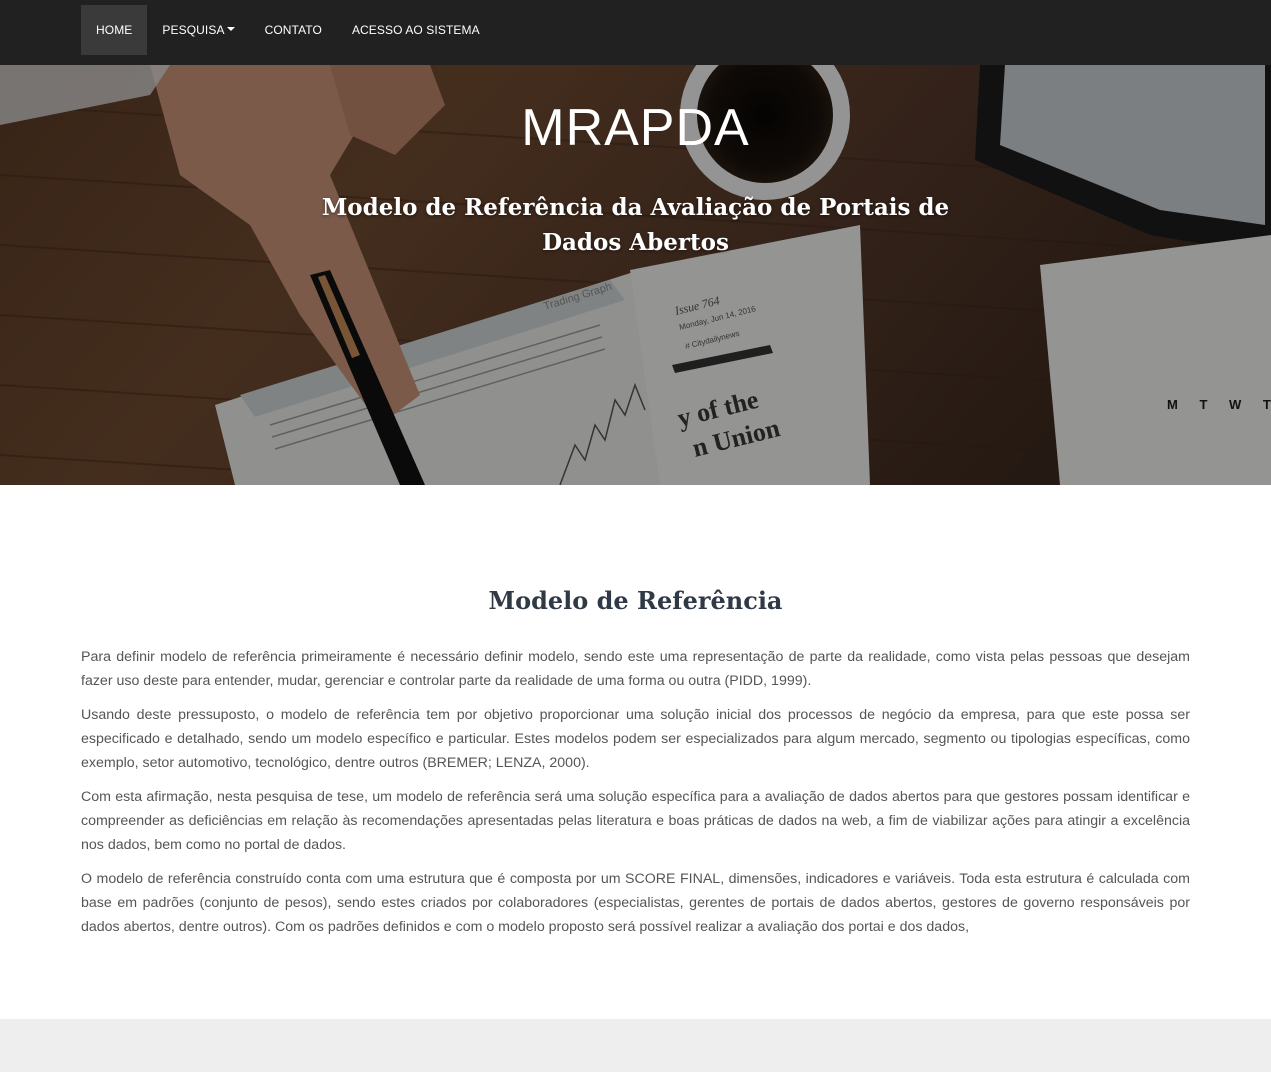  I want to click on chevron-down-icon, so click(230, 29).